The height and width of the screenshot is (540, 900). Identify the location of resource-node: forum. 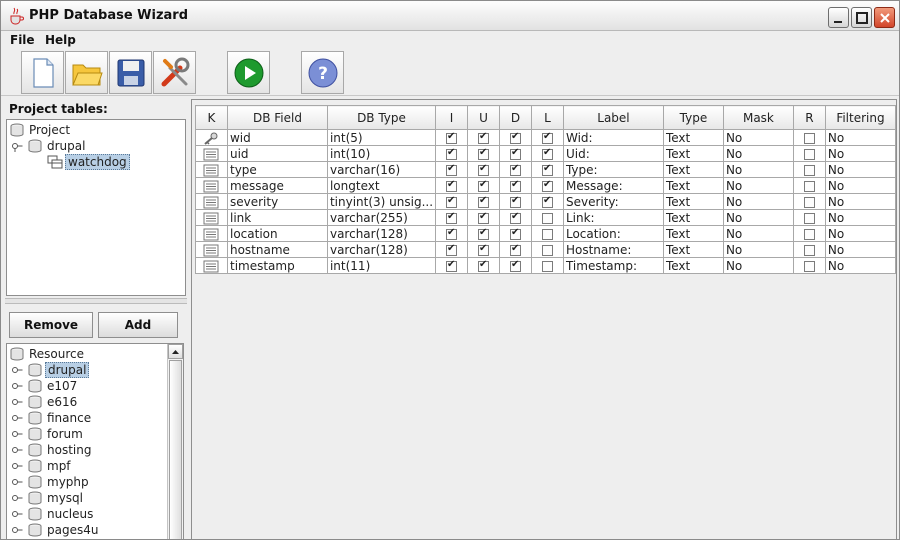
(48, 434).